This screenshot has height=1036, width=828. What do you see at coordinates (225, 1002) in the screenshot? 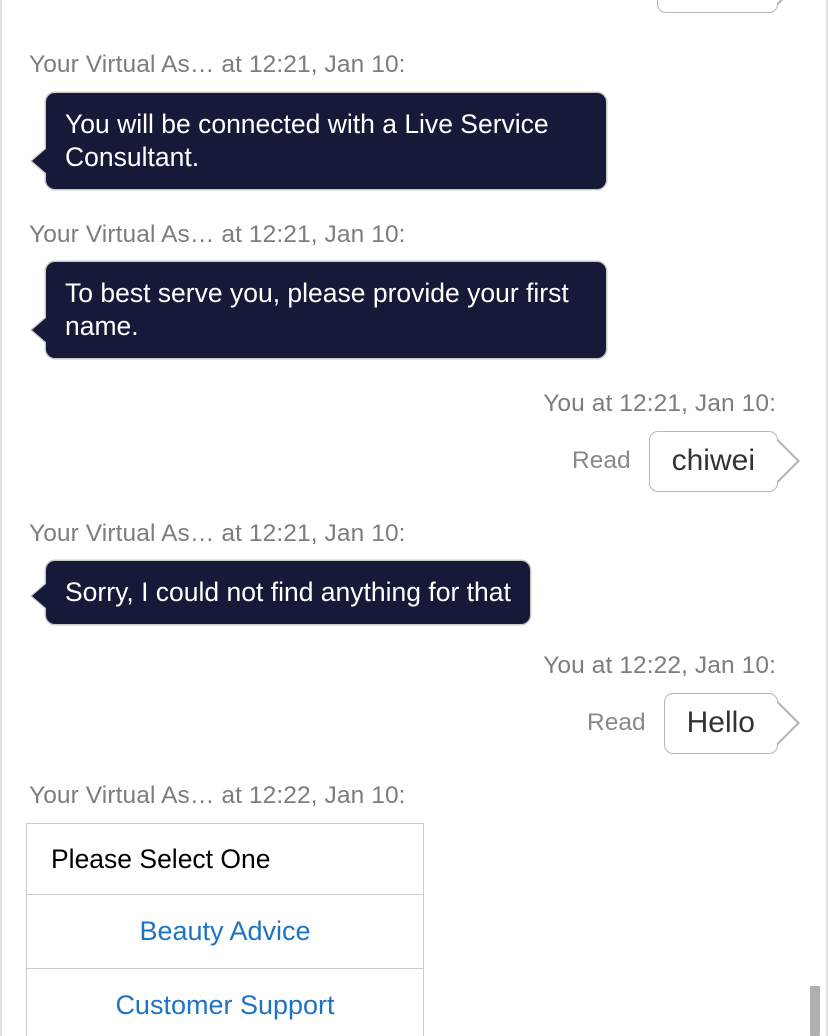
I see `option-item-customer-support: Customer Support` at bounding box center [225, 1002].